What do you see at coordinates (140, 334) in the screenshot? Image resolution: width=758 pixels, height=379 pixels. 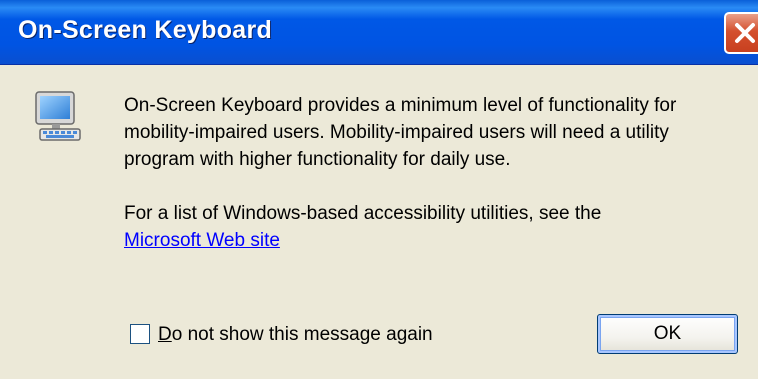 I see `do-not-show-again-checkbox` at bounding box center [140, 334].